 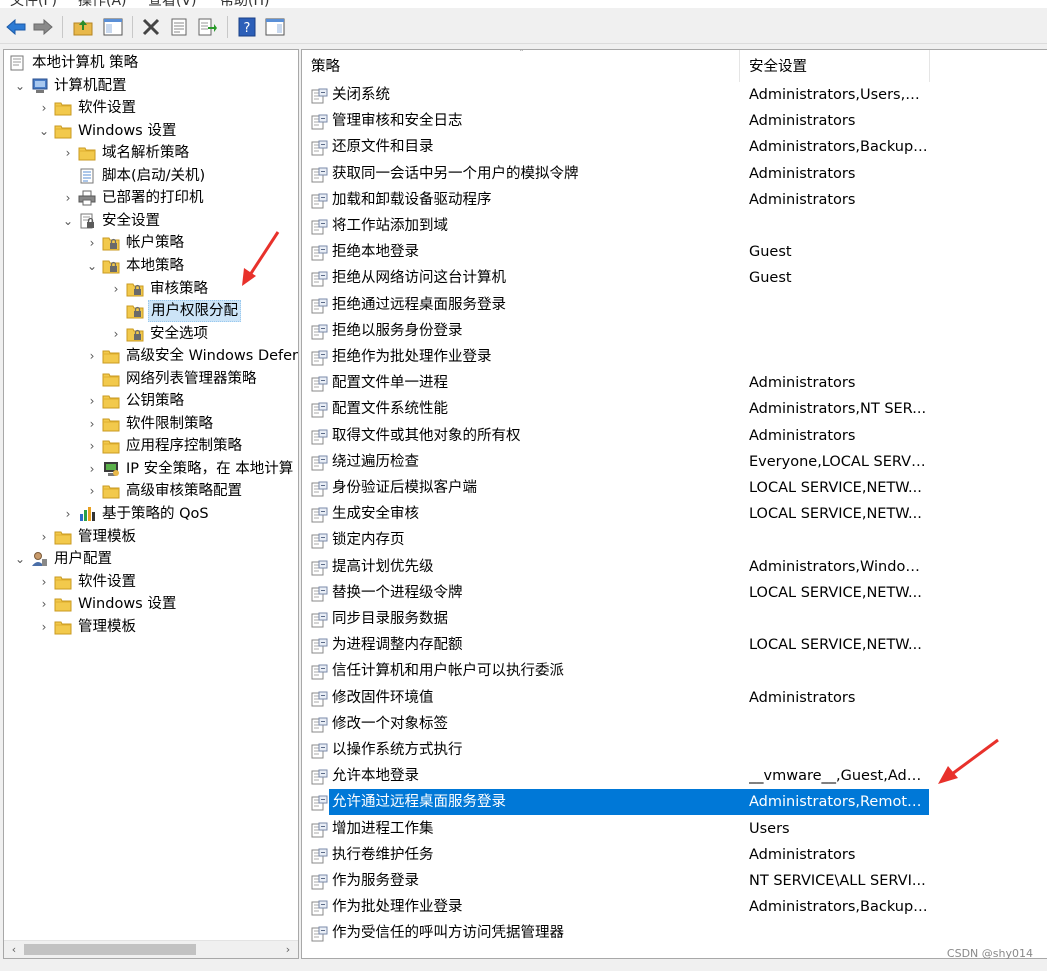 I want to click on tree-item-label: 本地策略, so click(x=155, y=265).